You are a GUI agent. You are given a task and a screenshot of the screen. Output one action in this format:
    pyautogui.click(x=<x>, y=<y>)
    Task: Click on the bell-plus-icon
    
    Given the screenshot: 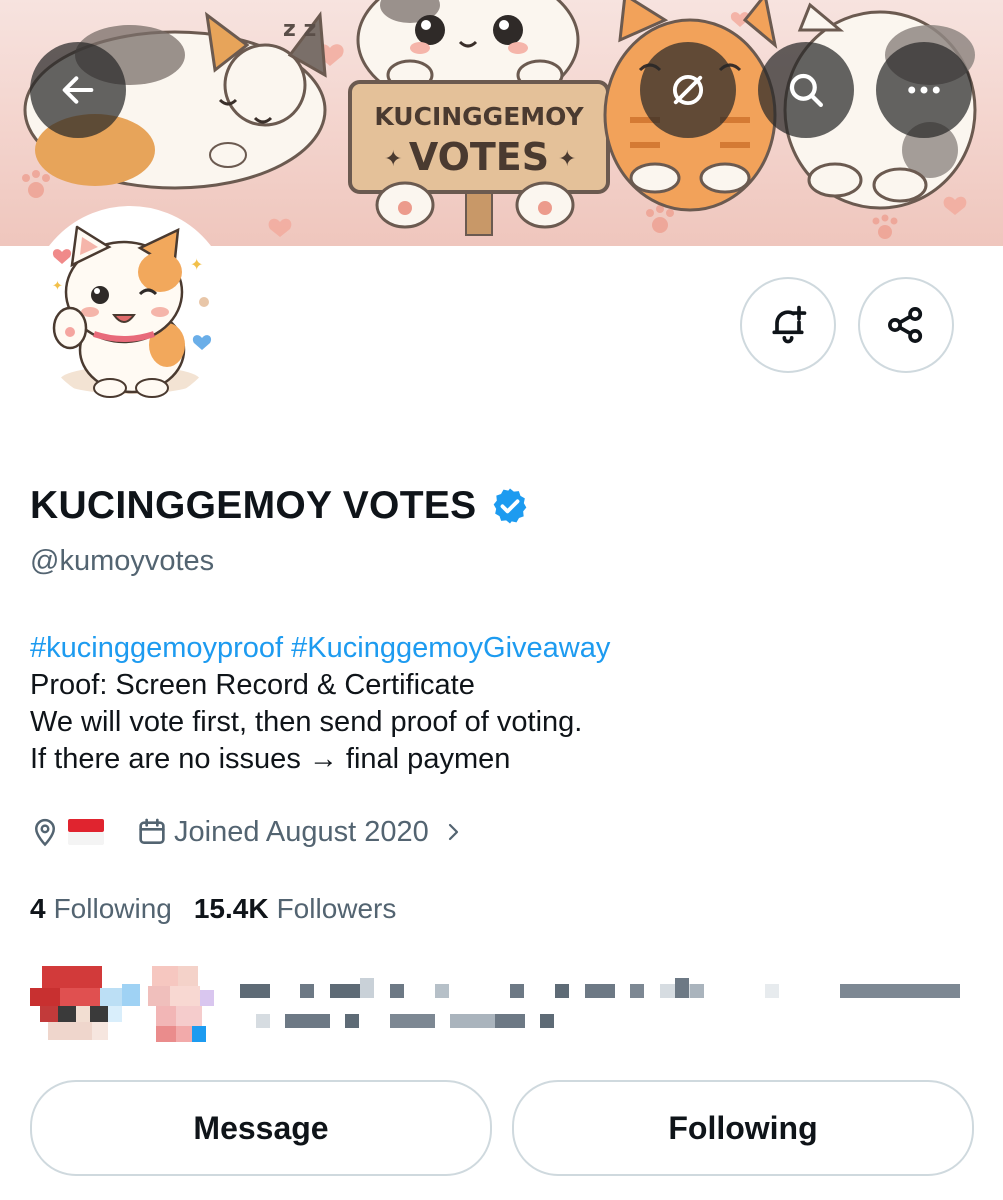 What is the action you would take?
    pyautogui.click(x=789, y=324)
    